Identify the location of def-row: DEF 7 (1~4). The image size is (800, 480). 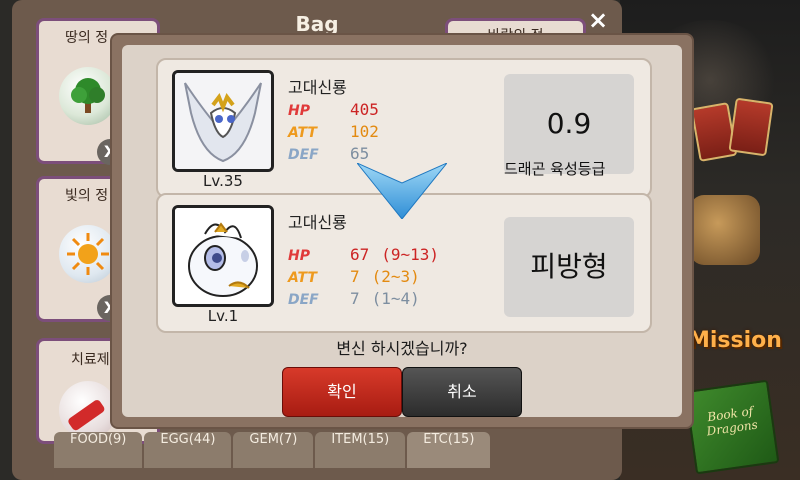
(354, 298).